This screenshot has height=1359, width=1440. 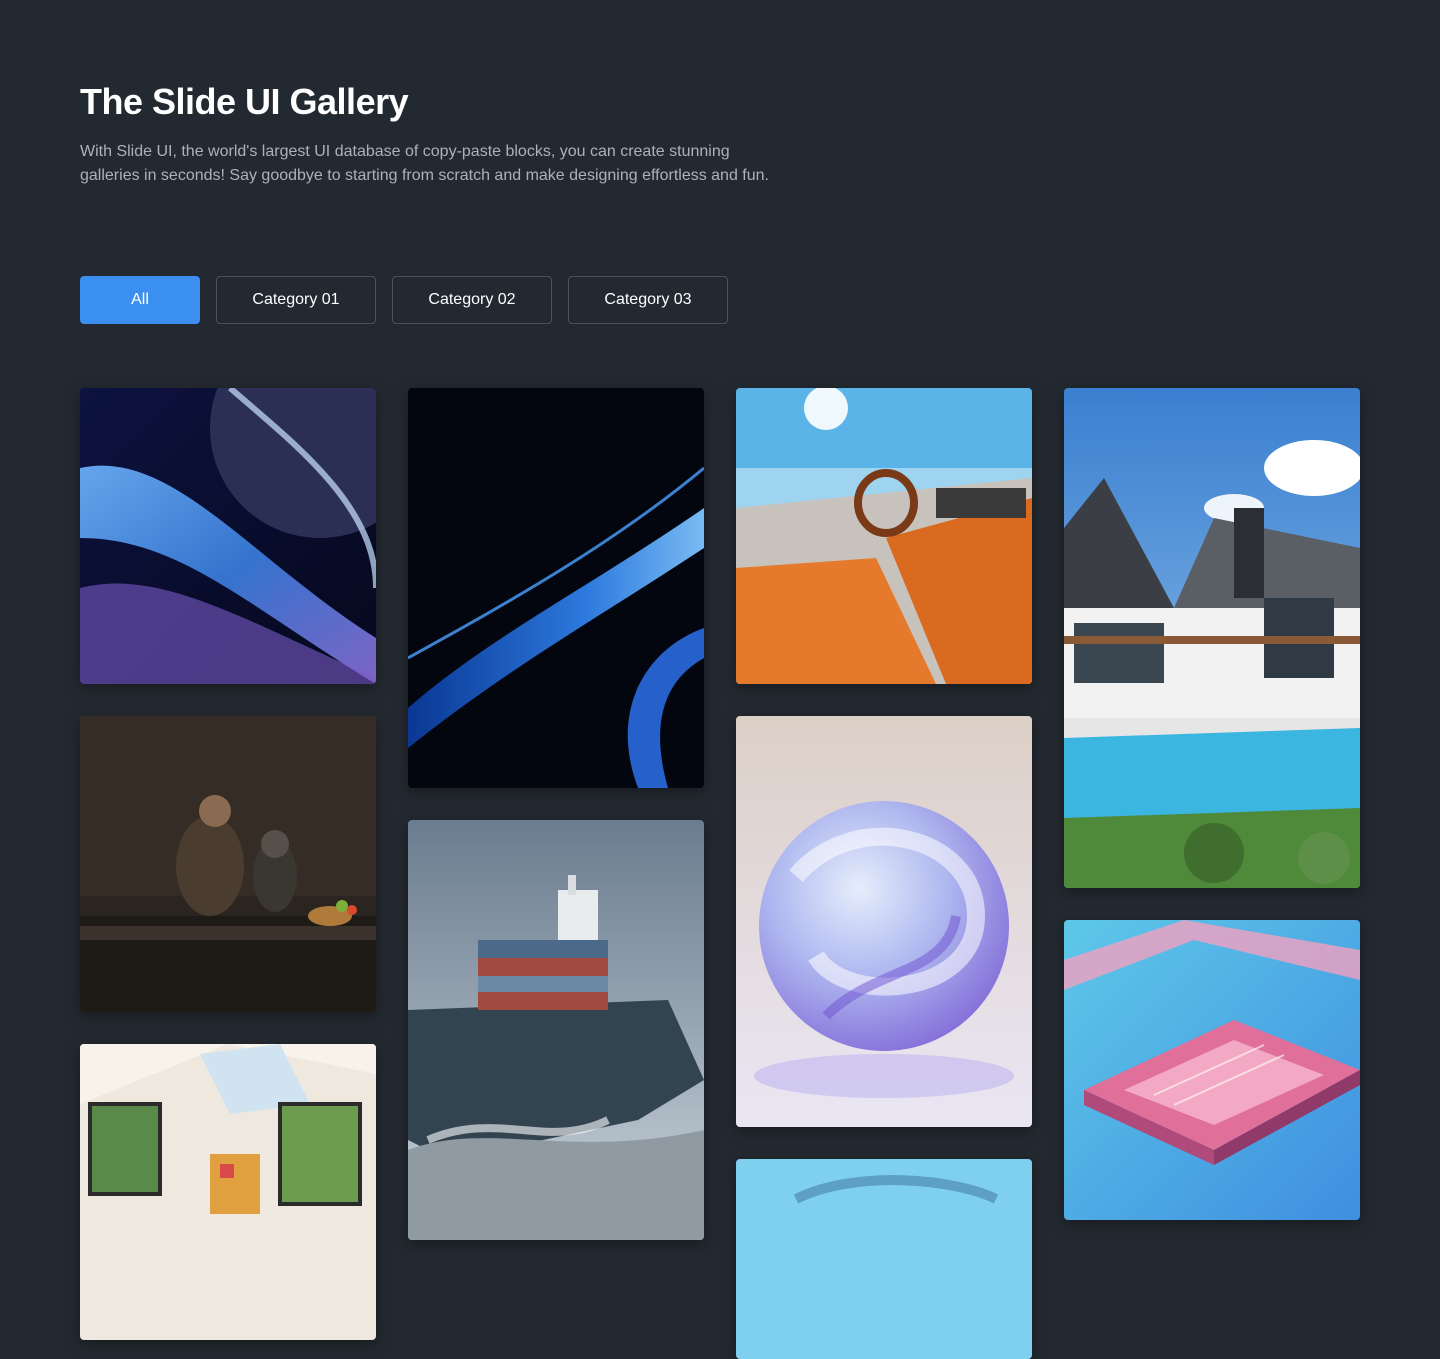 I want to click on glass-object-partial-image, so click(x=884, y=1259).